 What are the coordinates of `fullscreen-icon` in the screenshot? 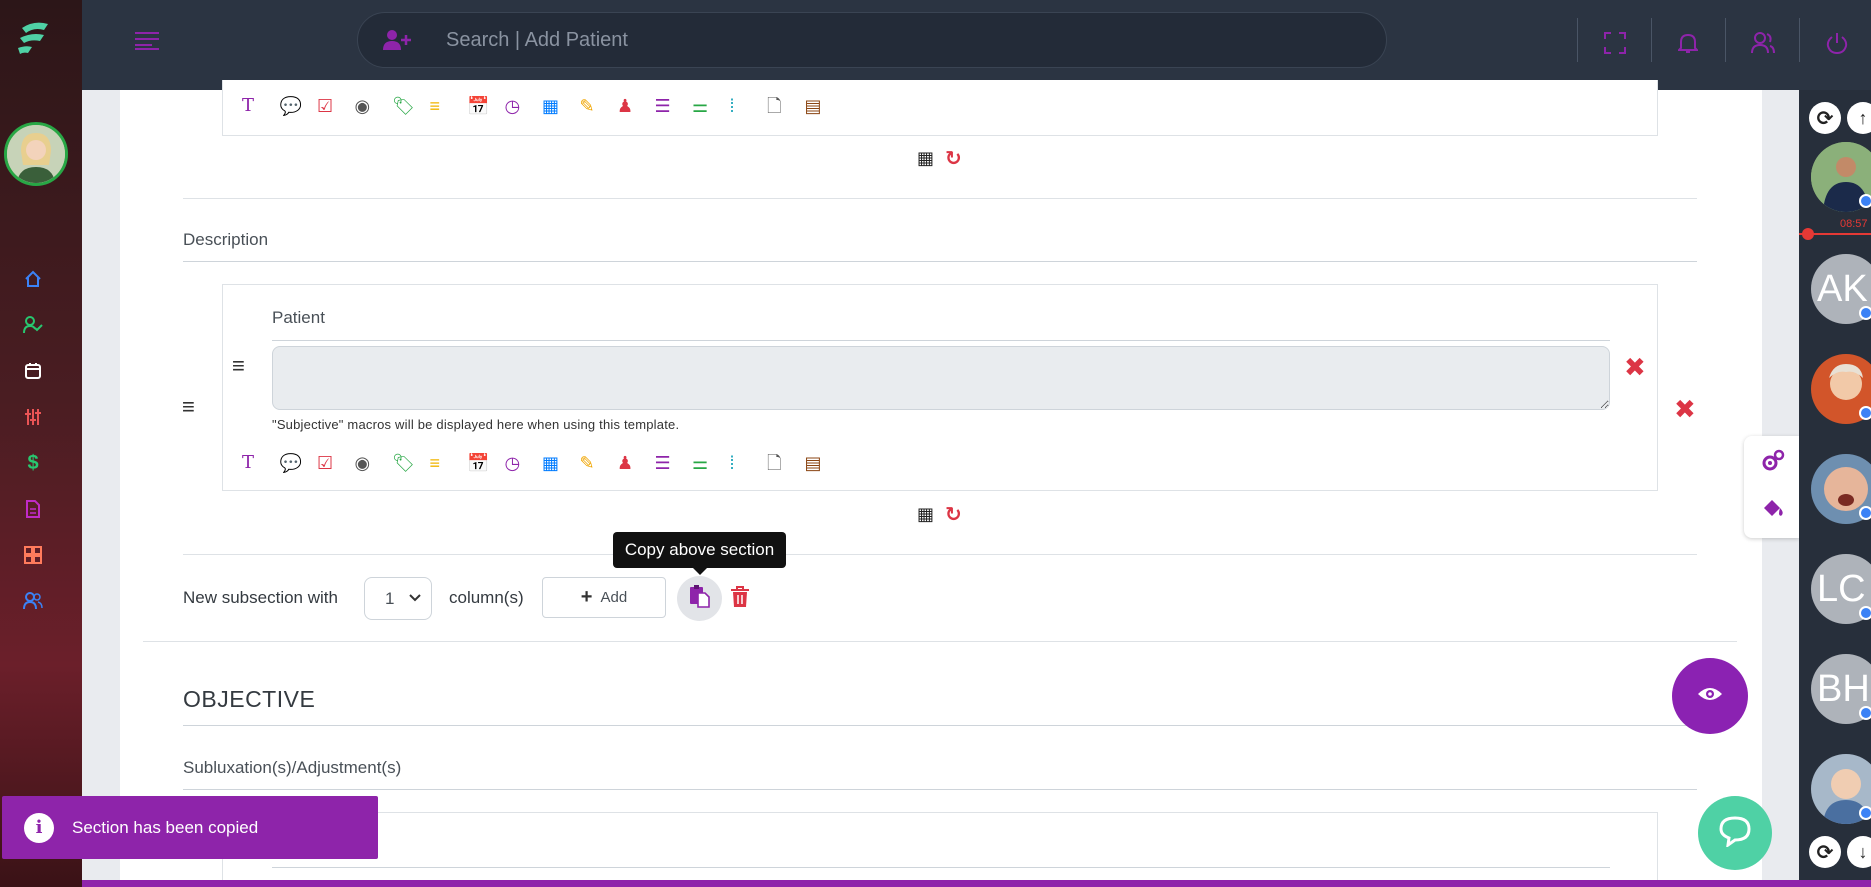 It's located at (1615, 43).